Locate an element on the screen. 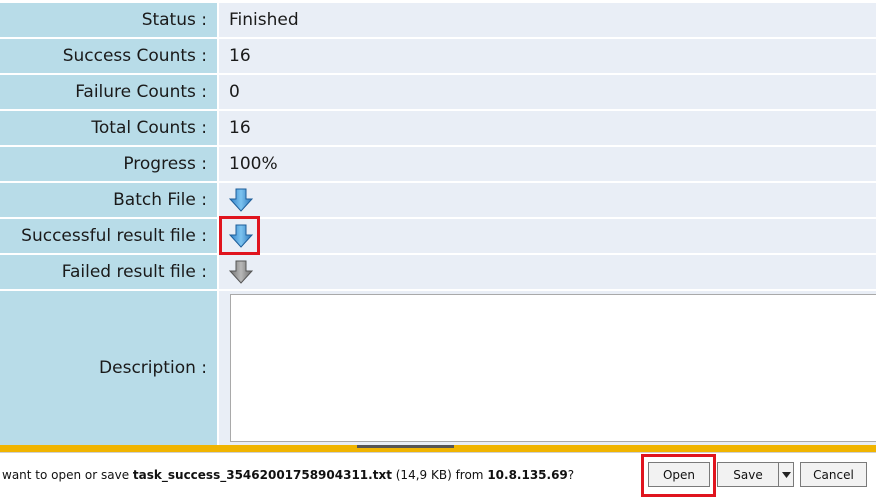  total-counts-label: Total Counts : is located at coordinates (108, 128).